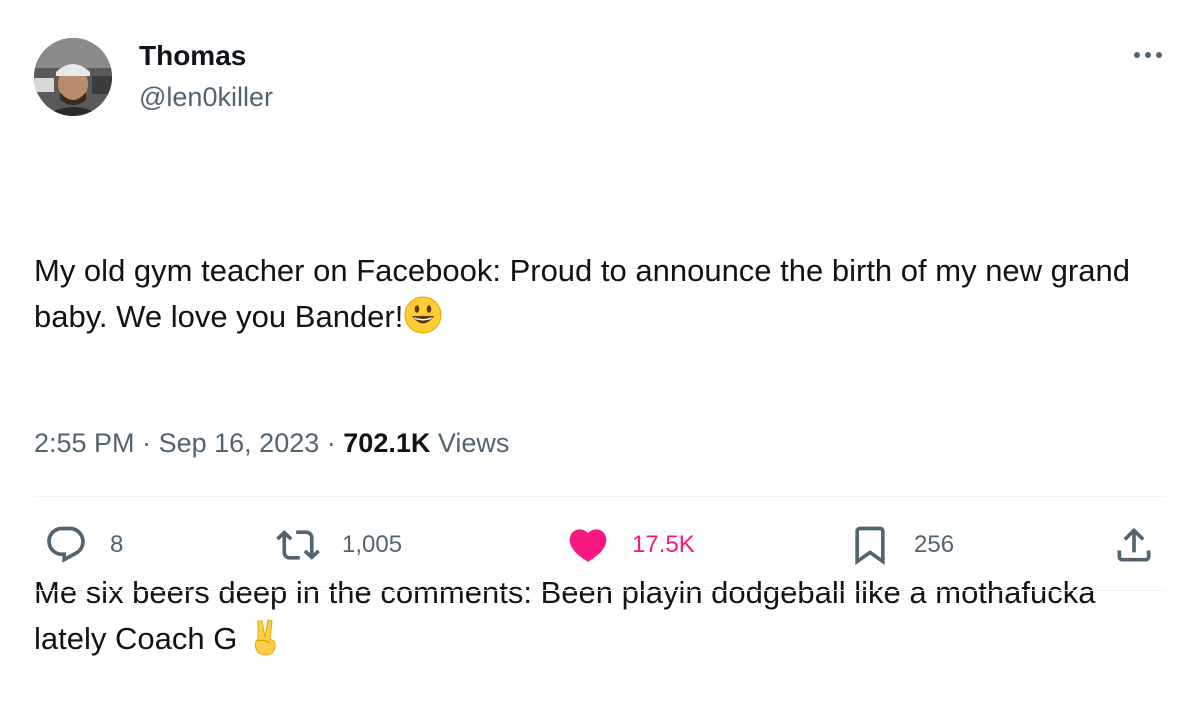 This screenshot has width=1192, height=708. I want to click on author-handle: @len0killer, so click(206, 97).